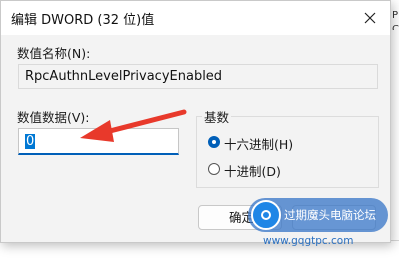 The width and height of the screenshot is (399, 259). Describe the element at coordinates (252, 170) in the screenshot. I see `decimal-radio-label: 十进制(D)` at that location.